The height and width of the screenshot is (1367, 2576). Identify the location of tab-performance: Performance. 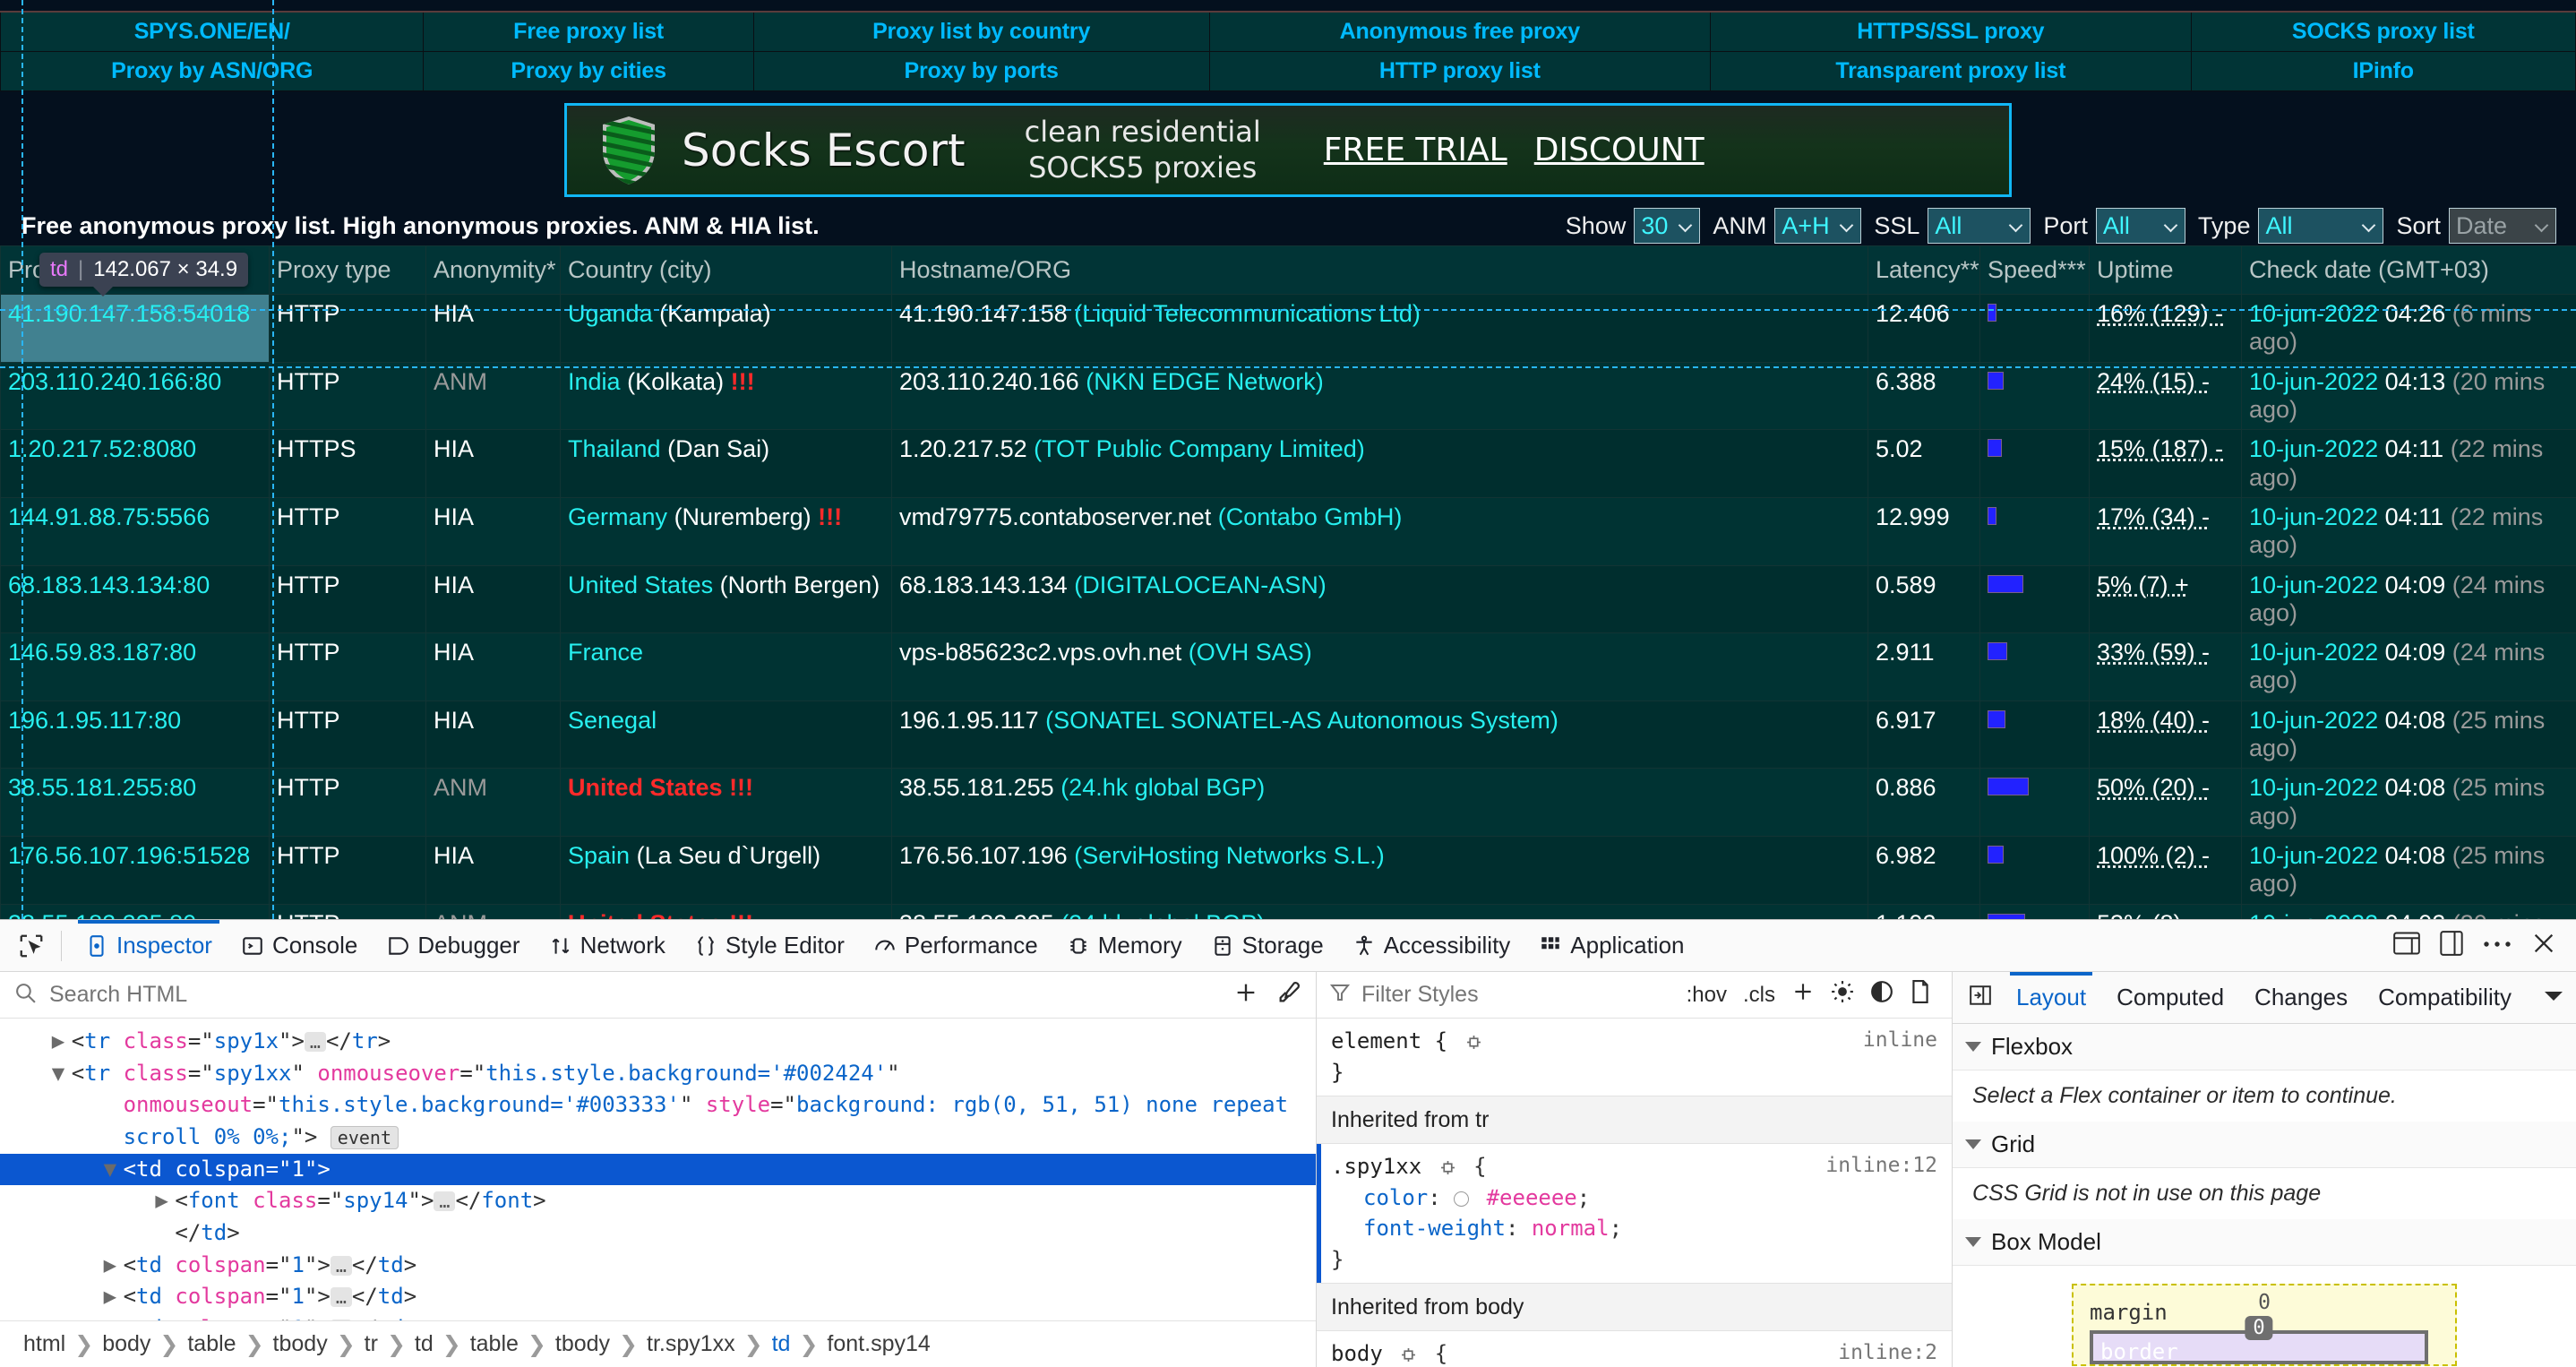
(955, 946).